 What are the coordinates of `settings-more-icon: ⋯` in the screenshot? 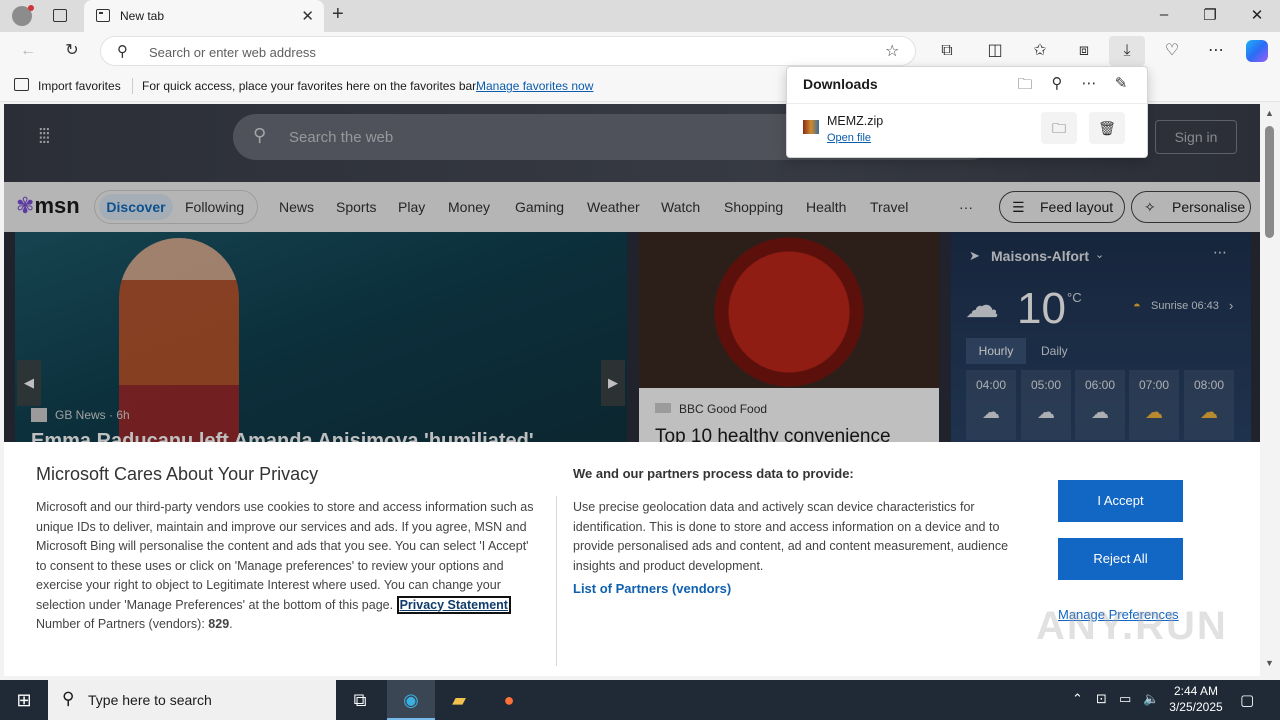 It's located at (1216, 51).